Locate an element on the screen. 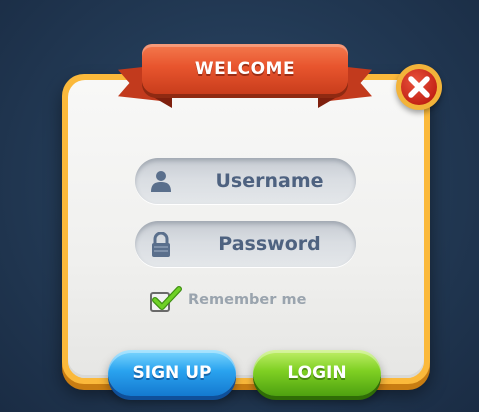  password-field: Password is located at coordinates (245, 244).